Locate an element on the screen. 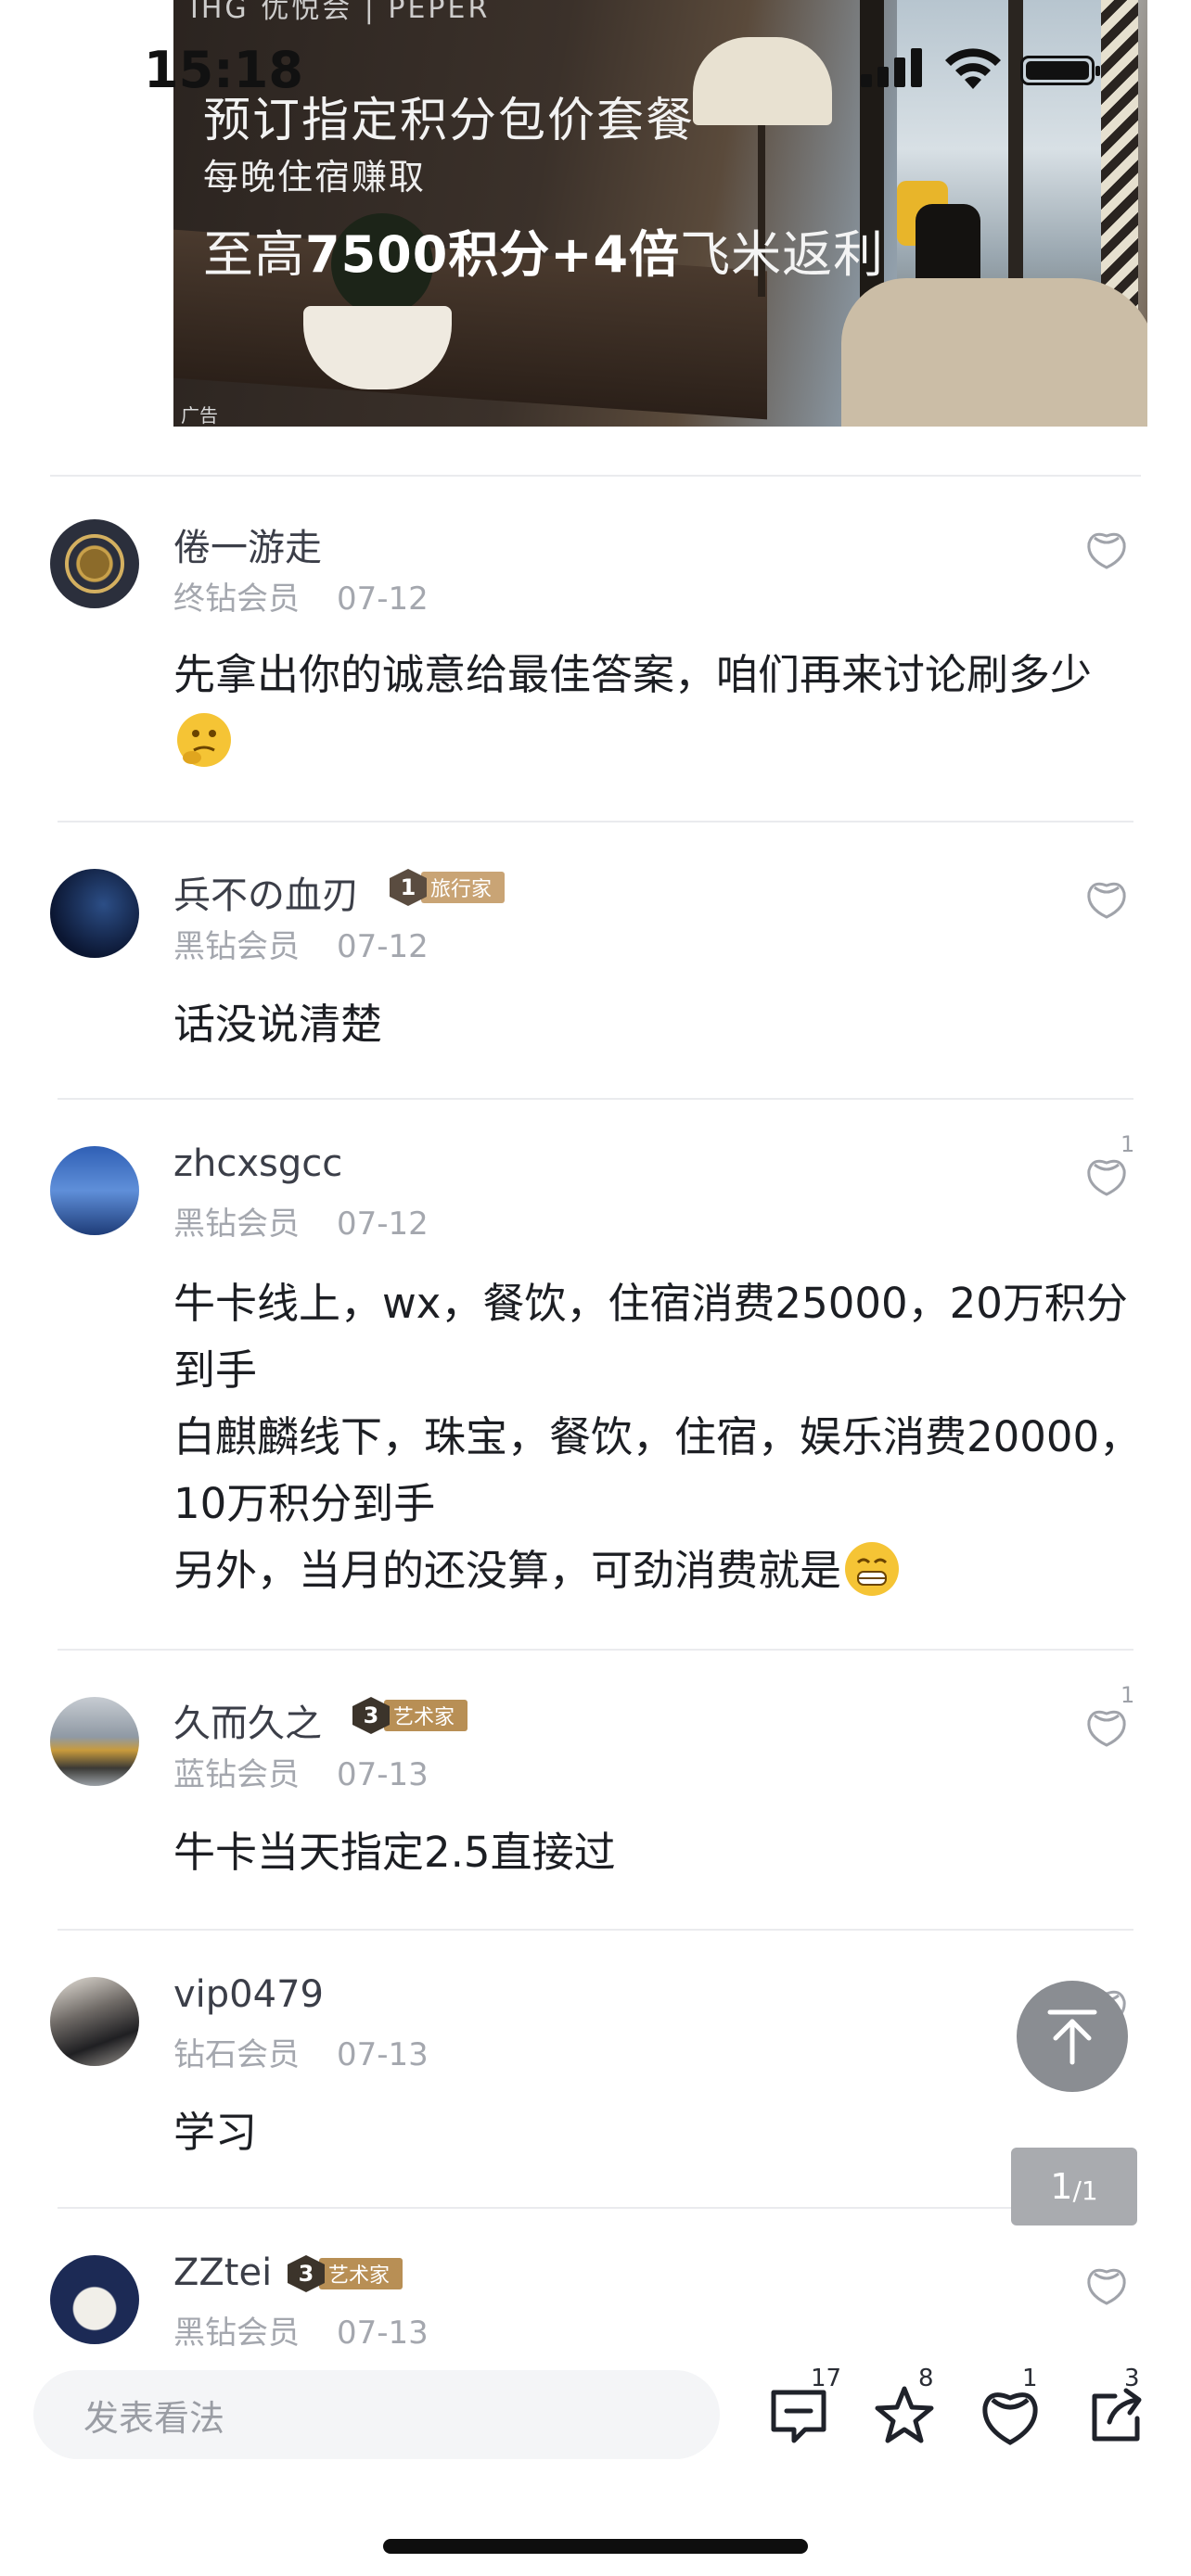 The width and height of the screenshot is (1191, 2576). page-indicator: 1/1 is located at coordinates (1074, 2186).